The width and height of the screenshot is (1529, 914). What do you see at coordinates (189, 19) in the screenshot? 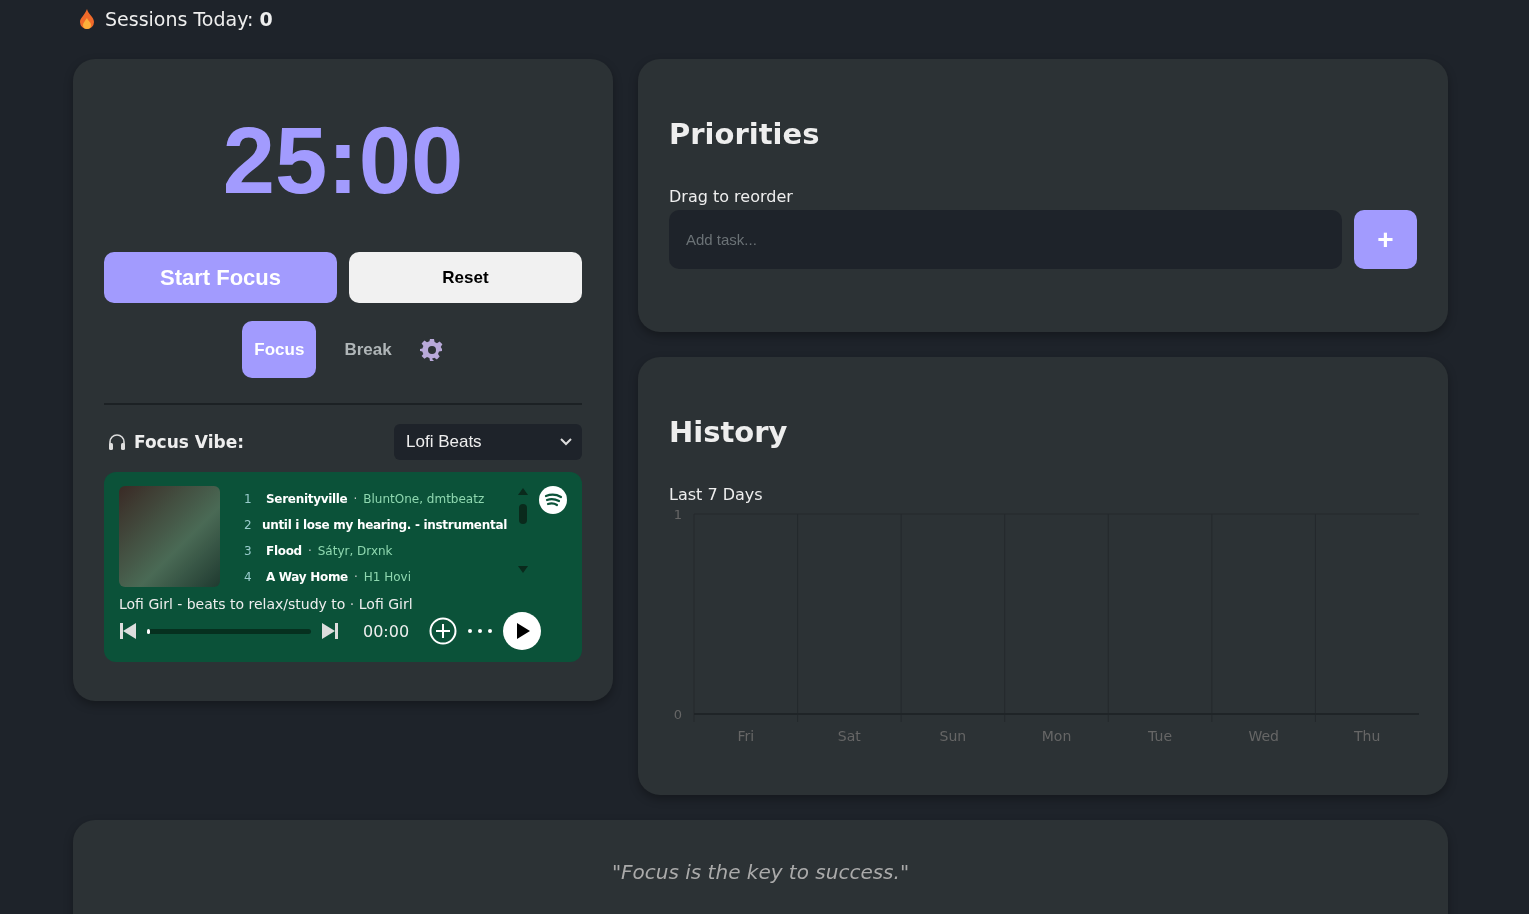
I see `sessions-label: Sessions Today: 0` at bounding box center [189, 19].